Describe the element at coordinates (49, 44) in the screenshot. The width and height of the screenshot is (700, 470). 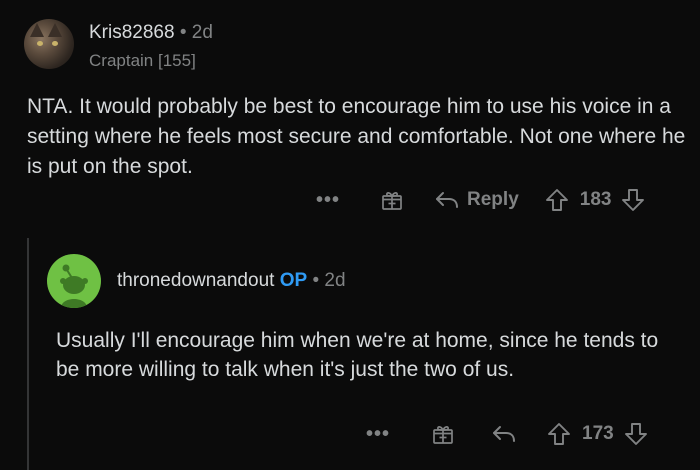
I see `user-avatar` at that location.